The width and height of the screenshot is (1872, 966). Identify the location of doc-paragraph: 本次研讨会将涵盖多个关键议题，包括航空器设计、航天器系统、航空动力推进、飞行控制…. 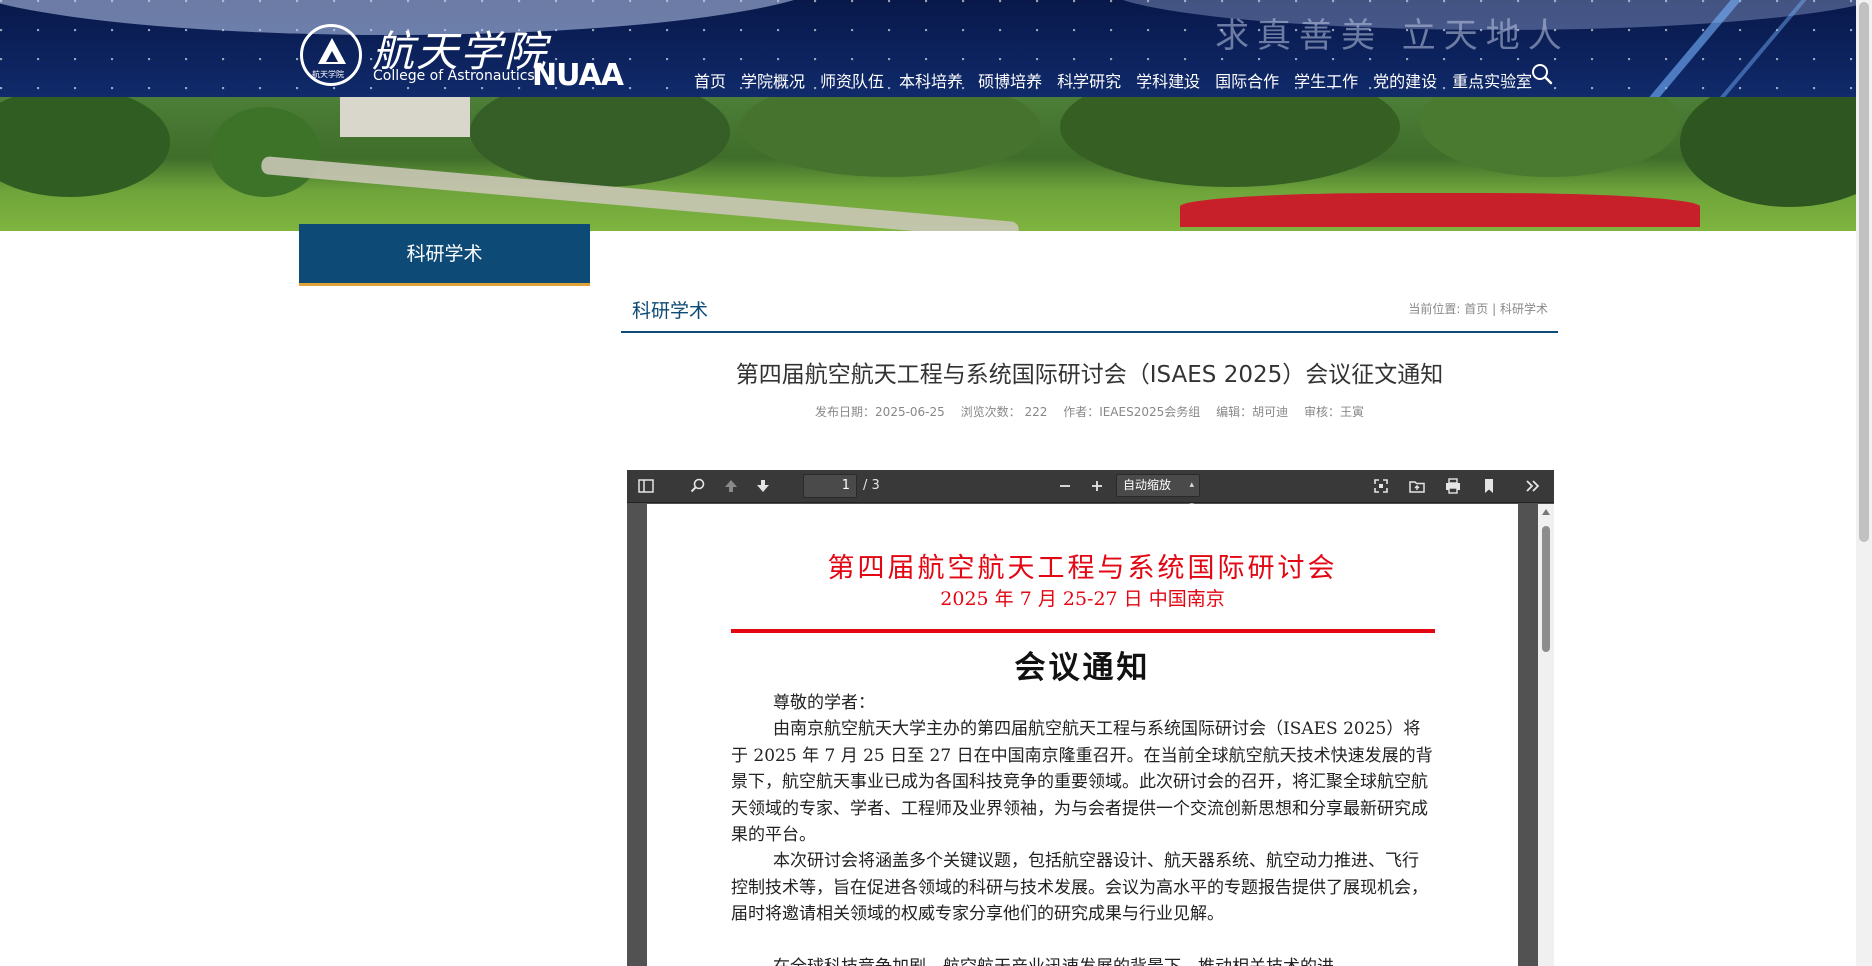
(1079, 887).